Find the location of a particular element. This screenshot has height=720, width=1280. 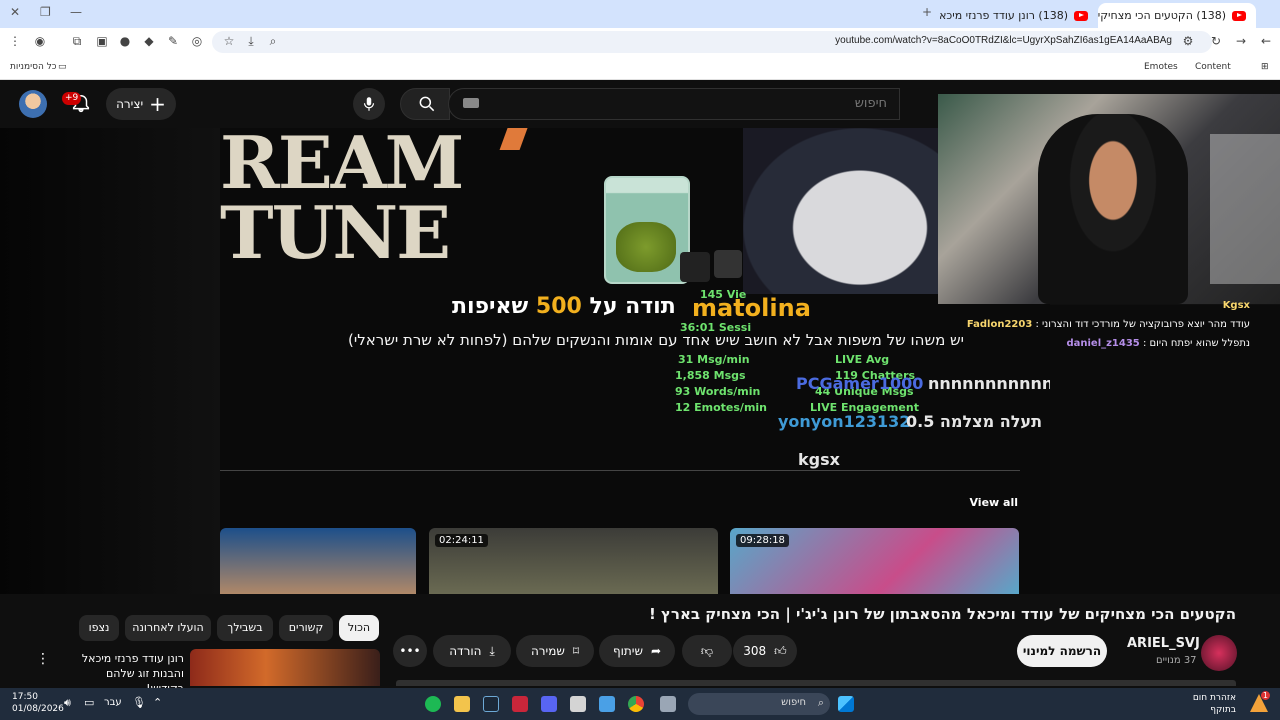

channel-avatar is located at coordinates (1219, 653).